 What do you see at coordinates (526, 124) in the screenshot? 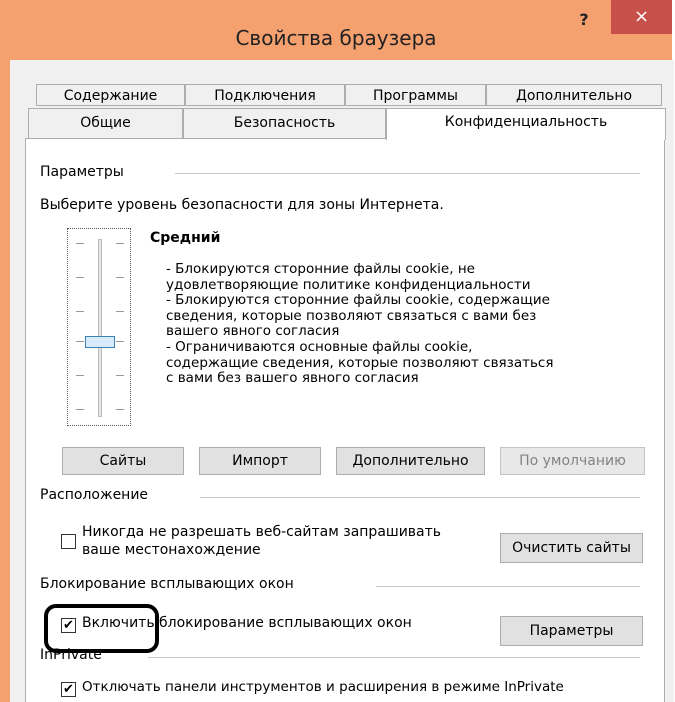
I see `tab-privacy: Конфиденциальность` at bounding box center [526, 124].